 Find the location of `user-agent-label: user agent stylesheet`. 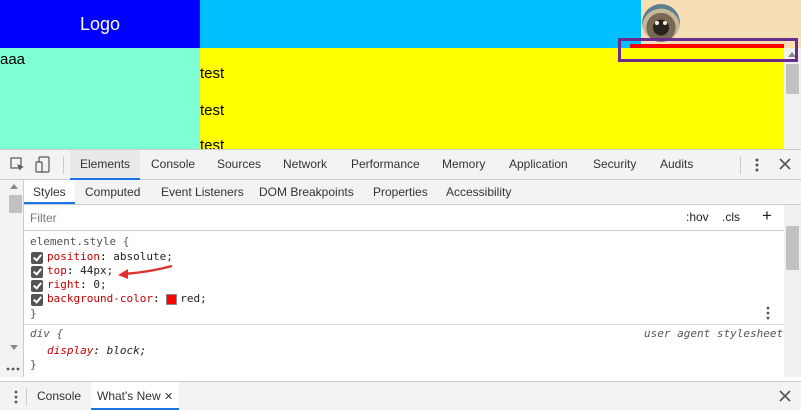

user-agent-label: user agent stylesheet is located at coordinates (714, 333).